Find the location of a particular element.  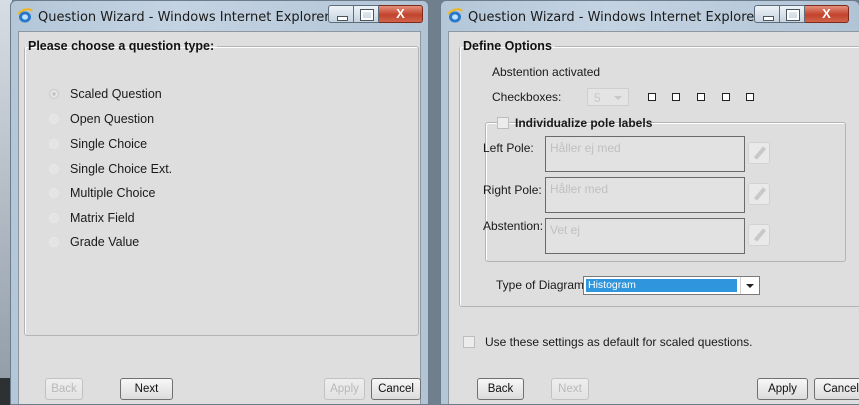

option-matrix-field: Matrix Field is located at coordinates (92, 218).